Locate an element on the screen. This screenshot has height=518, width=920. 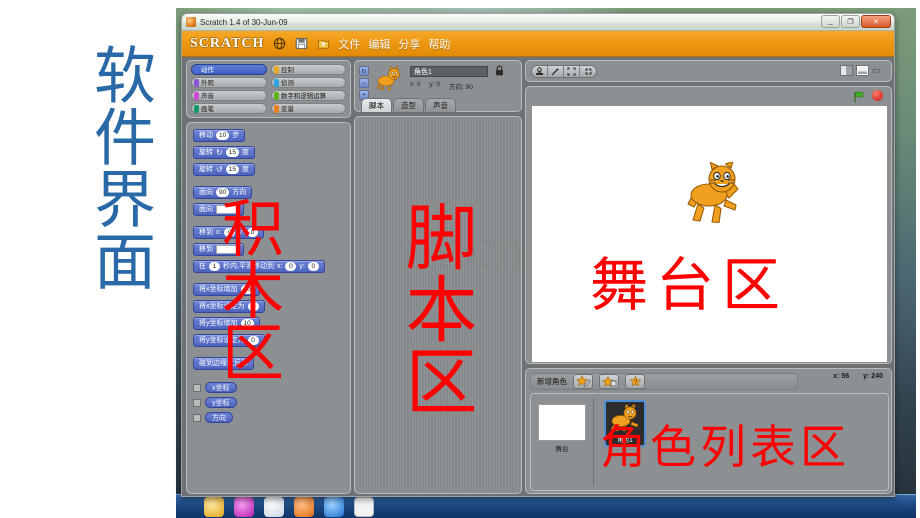
category-selector: 动作 控制 外观 侦测 声音 数字和逻辑运算 画笔 变量 is located at coordinates (268, 89).